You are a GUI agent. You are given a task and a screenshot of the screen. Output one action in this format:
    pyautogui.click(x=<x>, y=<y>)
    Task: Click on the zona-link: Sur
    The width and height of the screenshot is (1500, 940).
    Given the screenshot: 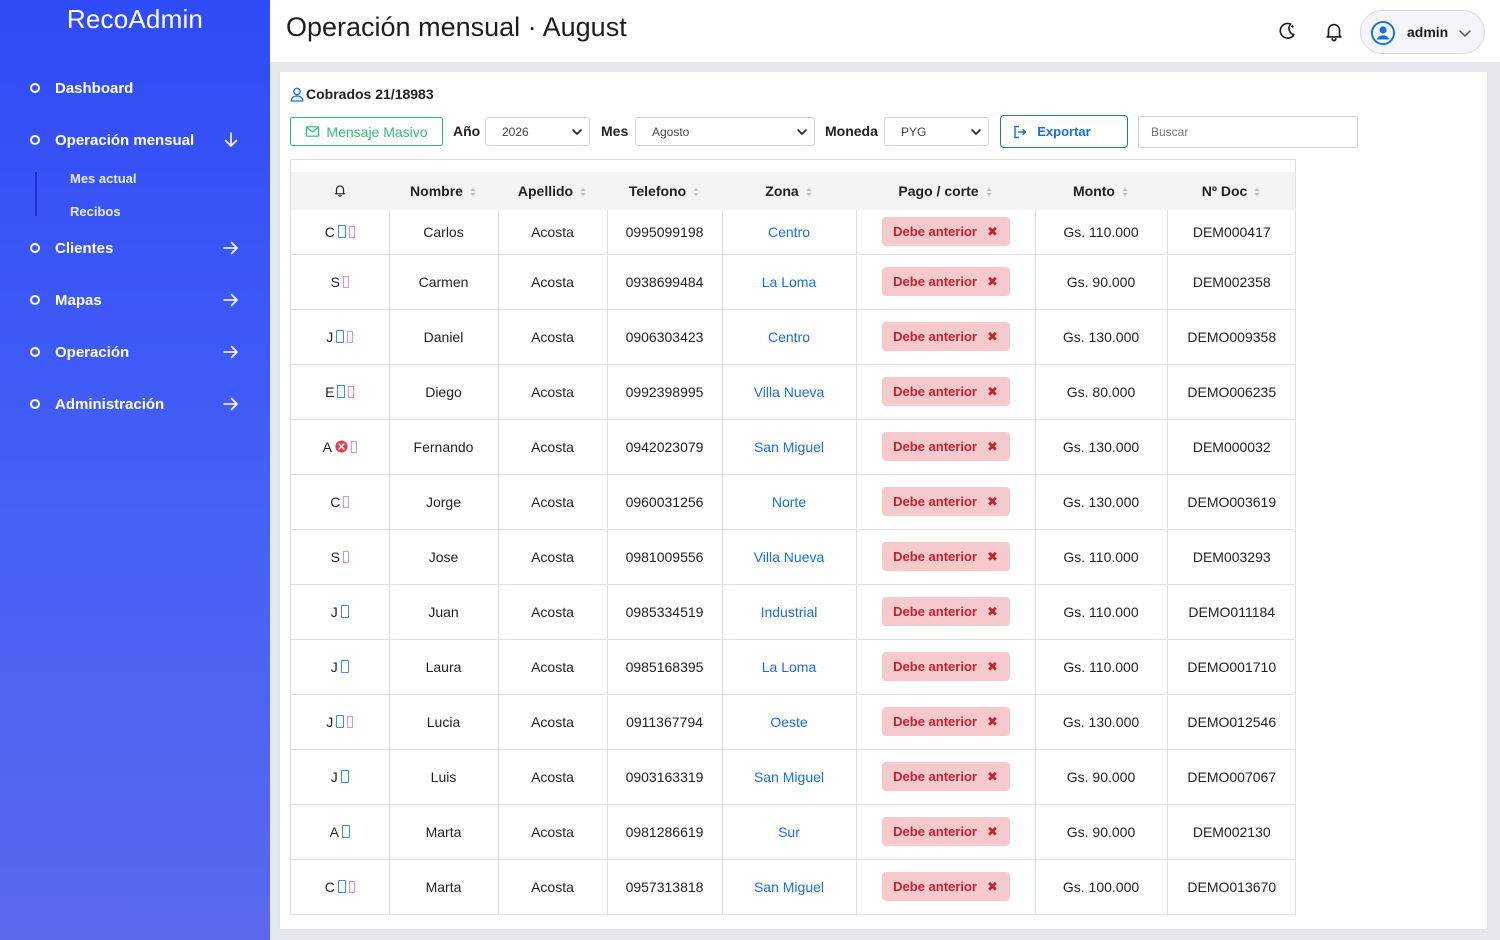 What is the action you would take?
    pyautogui.click(x=789, y=832)
    